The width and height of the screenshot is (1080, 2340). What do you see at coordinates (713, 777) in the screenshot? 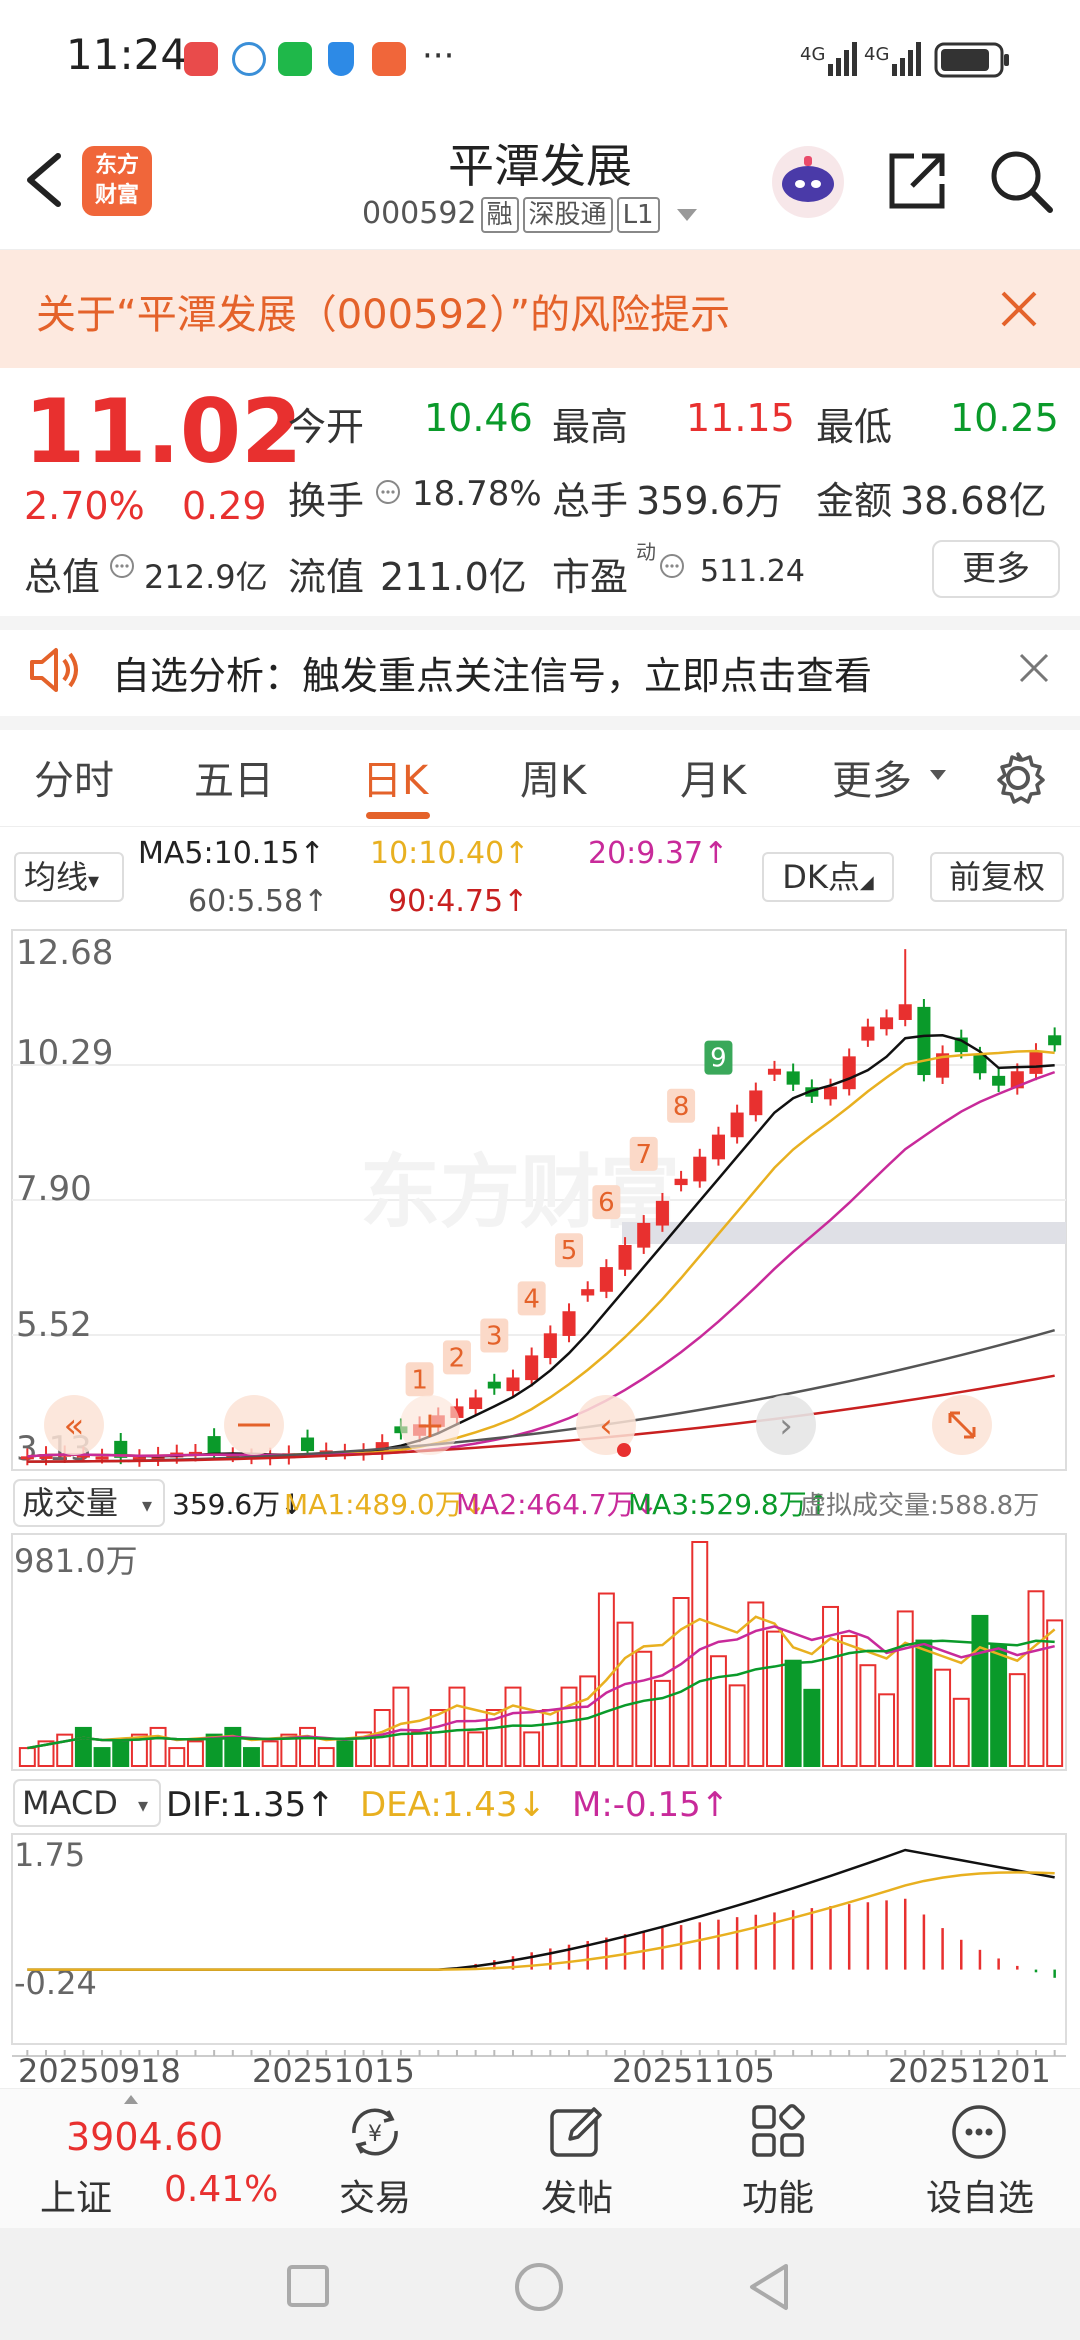
I see `tab-monthly-k: 月K` at bounding box center [713, 777].